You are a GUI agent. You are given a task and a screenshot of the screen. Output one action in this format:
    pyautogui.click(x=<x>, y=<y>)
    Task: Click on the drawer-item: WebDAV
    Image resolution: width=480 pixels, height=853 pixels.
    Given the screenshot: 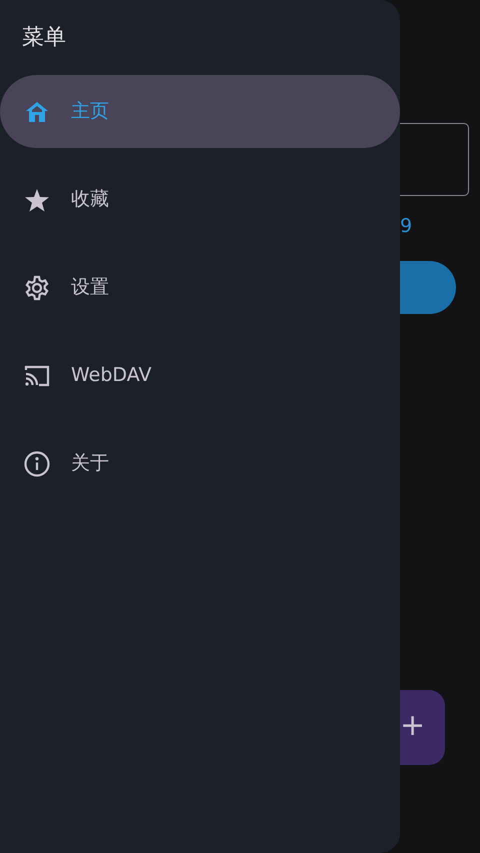 What is the action you would take?
    pyautogui.click(x=200, y=375)
    